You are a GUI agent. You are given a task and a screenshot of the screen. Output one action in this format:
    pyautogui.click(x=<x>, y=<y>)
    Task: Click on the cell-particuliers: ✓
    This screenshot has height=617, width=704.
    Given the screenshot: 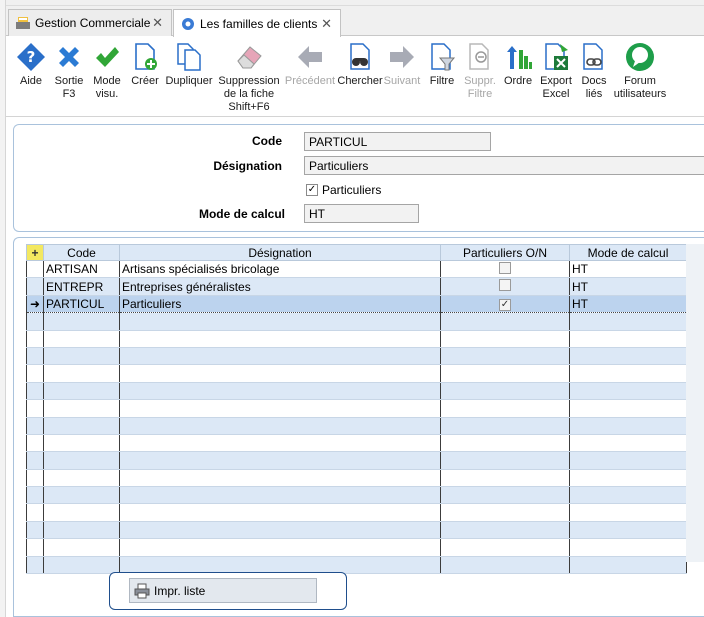 What is the action you would take?
    pyautogui.click(x=505, y=304)
    